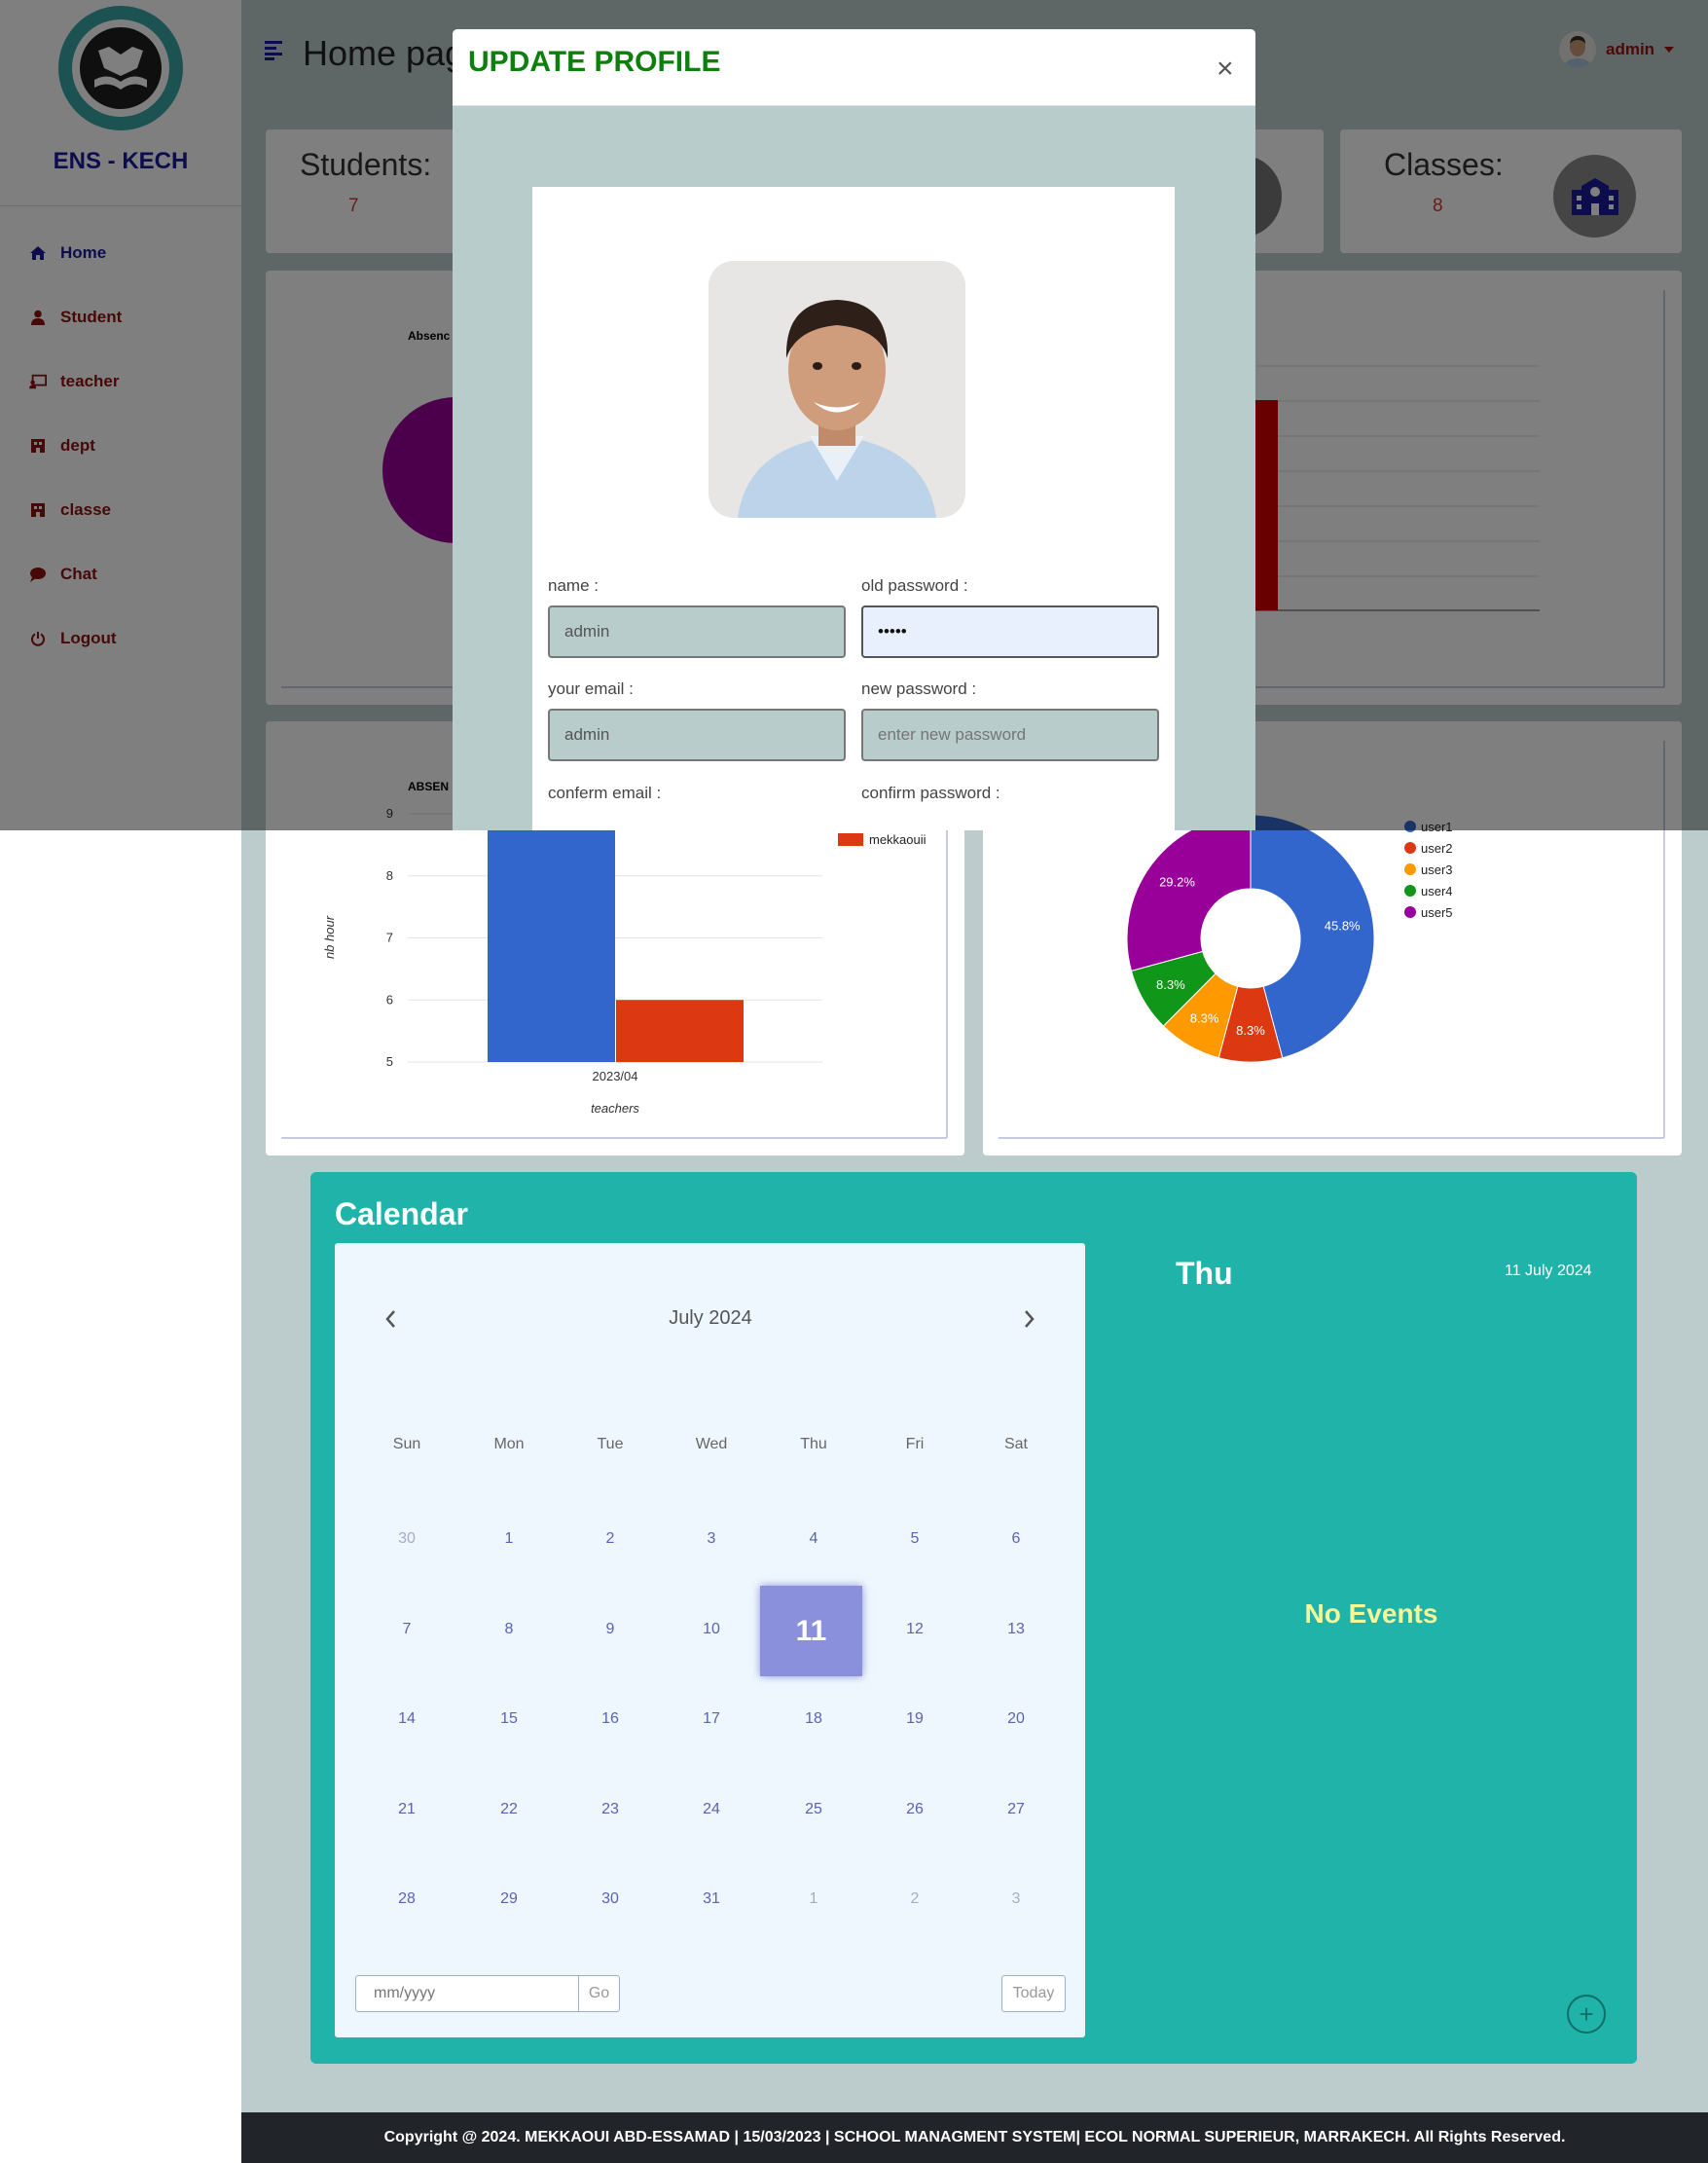  I want to click on calendar-day: 19, so click(915, 1719).